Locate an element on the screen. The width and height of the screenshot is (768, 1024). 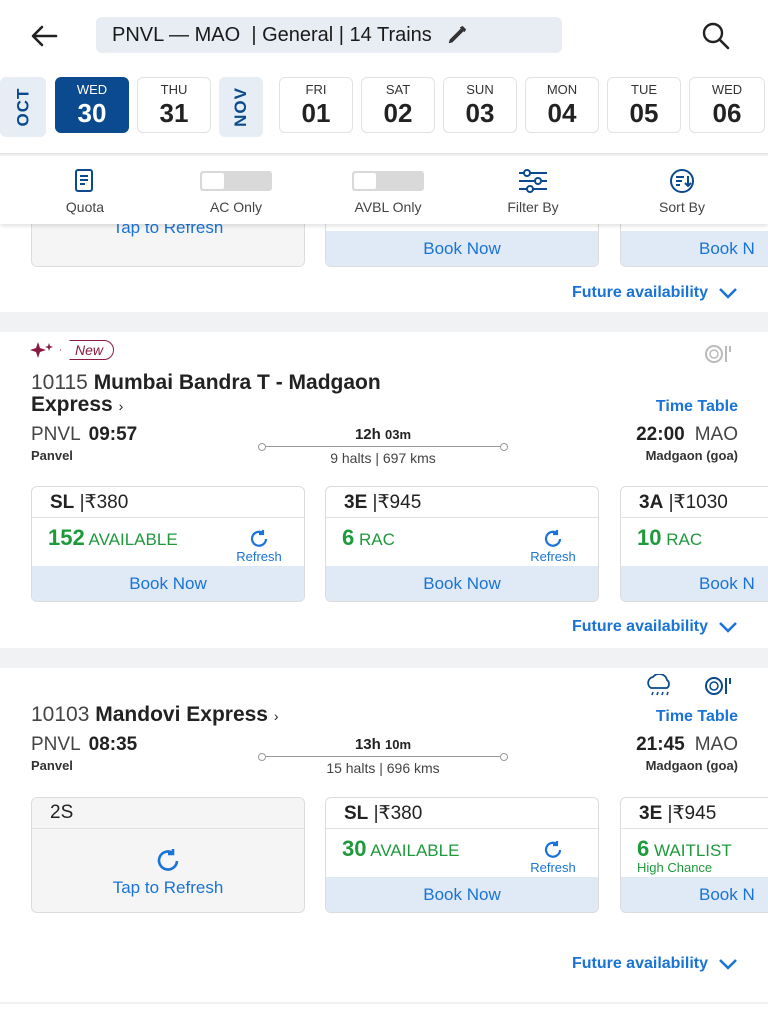
journey-duration: 12h 03m 9 halts | 697 kms is located at coordinates (383, 446).